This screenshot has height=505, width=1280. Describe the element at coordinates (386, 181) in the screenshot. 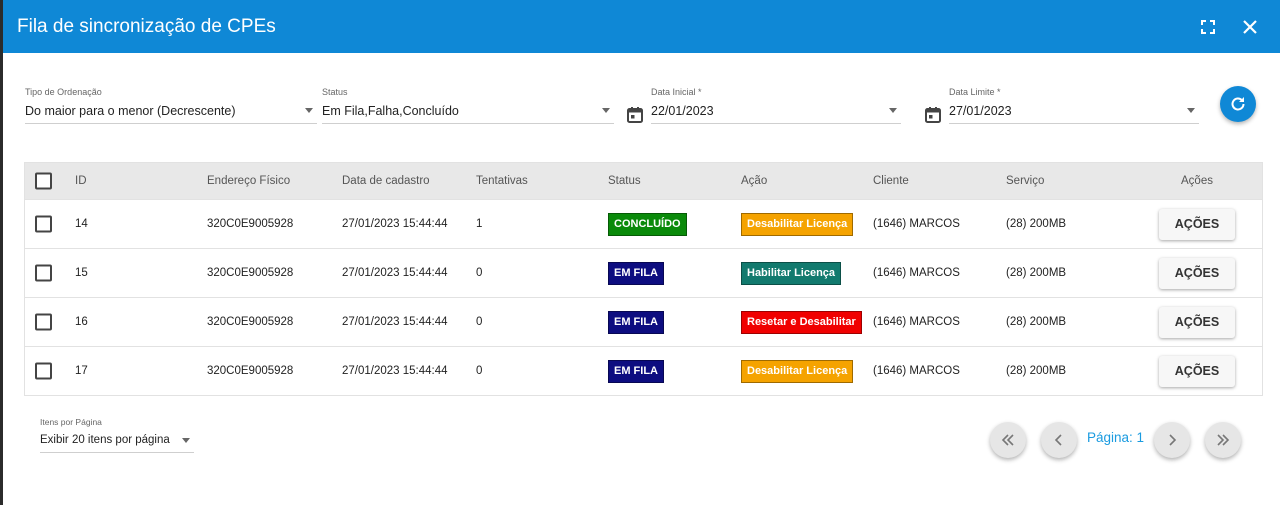

I see `header-date: Data de cadastro` at that location.